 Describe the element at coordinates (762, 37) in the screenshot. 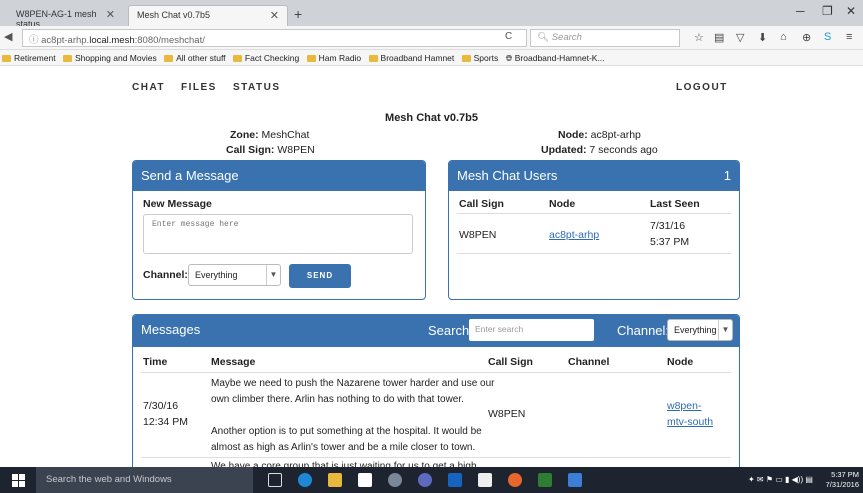

I see `download-icon: ⬇` at that location.